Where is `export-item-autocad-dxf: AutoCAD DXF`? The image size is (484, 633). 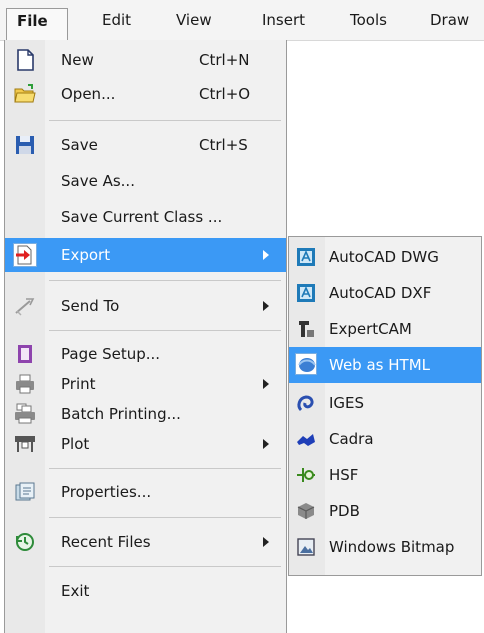
export-item-autocad-dxf: AutoCAD DXF is located at coordinates (385, 293).